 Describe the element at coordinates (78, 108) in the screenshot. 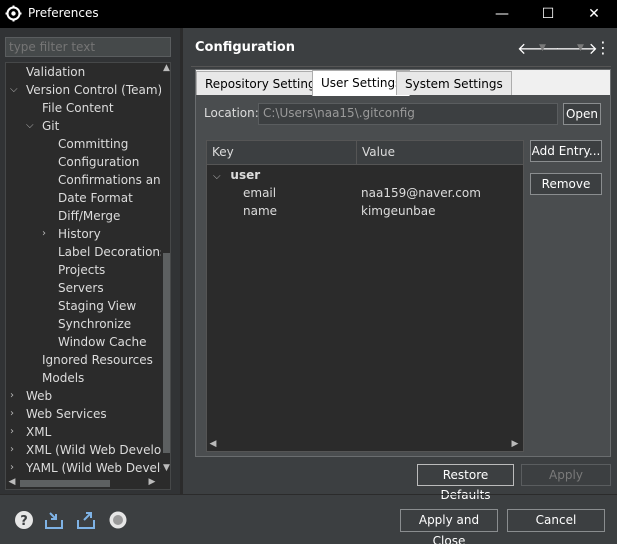

I see `tree-item-file-content: File Content` at that location.